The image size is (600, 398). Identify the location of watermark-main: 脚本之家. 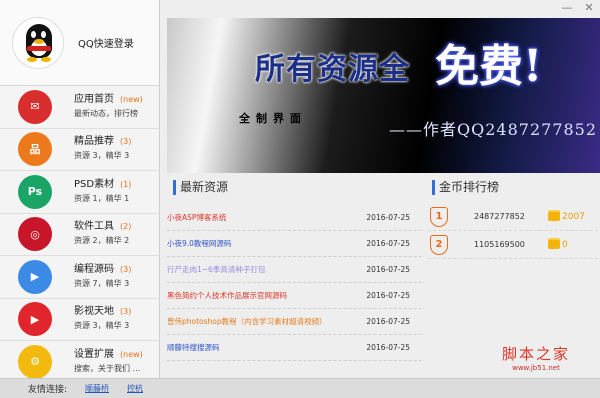
(535, 354).